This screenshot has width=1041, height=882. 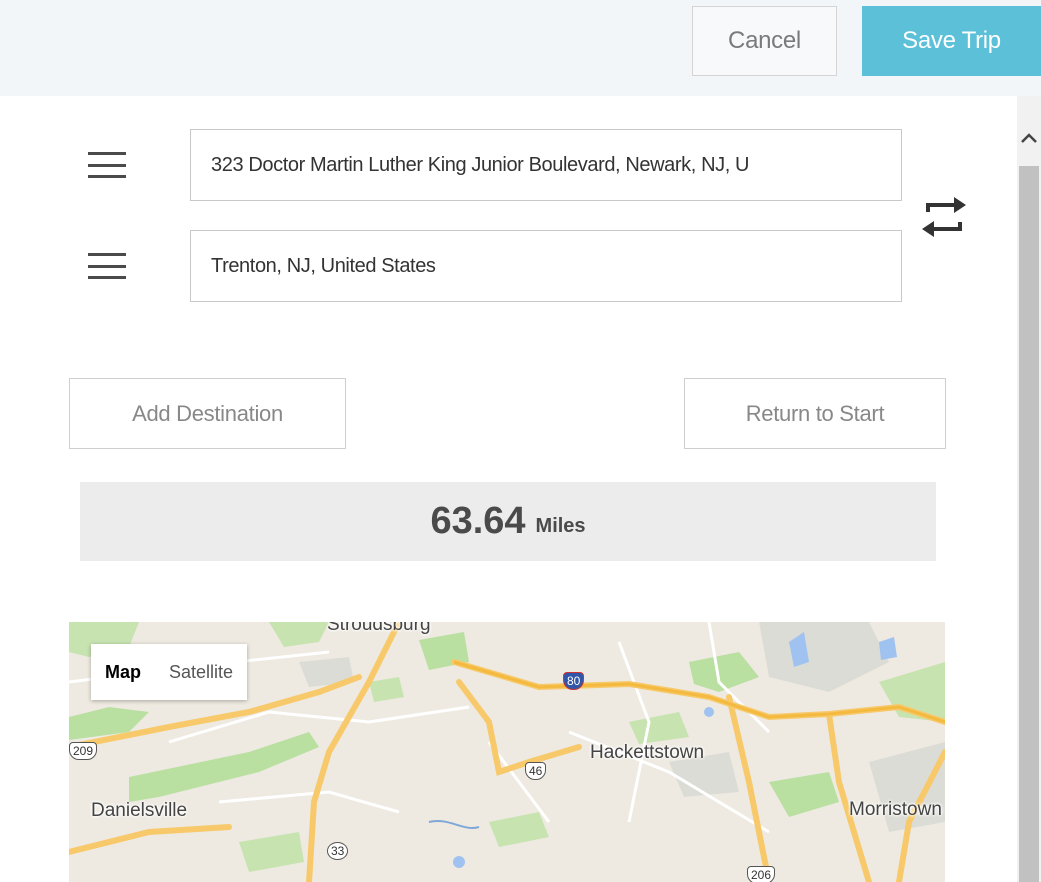 What do you see at coordinates (478, 521) in the screenshot?
I see `distance-value: 63.64` at bounding box center [478, 521].